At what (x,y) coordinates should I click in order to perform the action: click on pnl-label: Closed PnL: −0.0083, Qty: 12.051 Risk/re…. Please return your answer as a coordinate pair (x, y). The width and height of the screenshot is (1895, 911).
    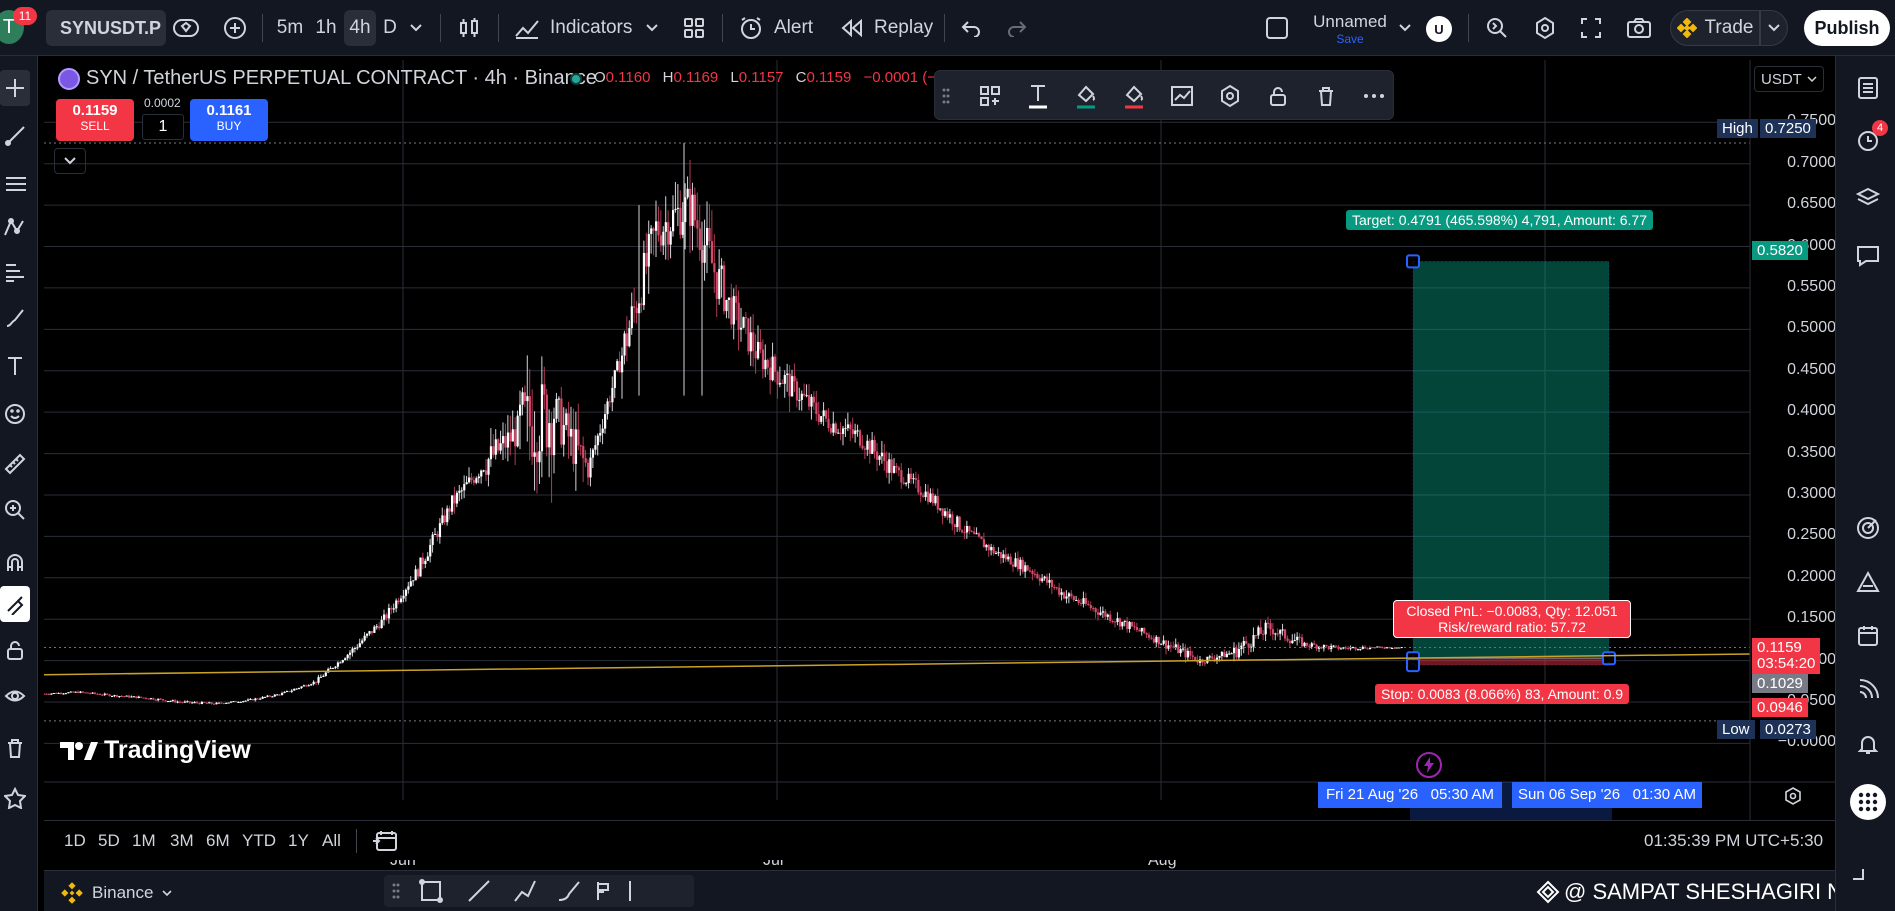
    Looking at the image, I should click on (1512, 619).